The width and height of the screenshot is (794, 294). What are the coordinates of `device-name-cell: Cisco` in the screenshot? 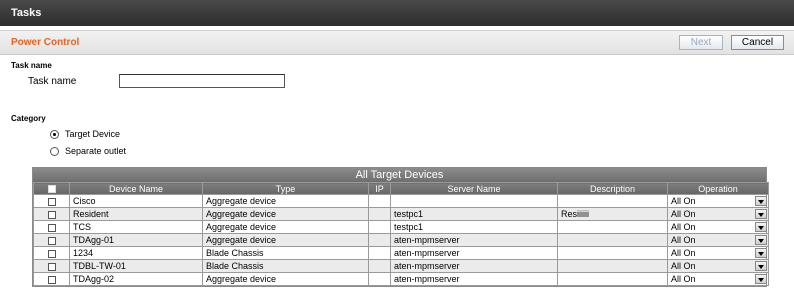 It's located at (136, 201).